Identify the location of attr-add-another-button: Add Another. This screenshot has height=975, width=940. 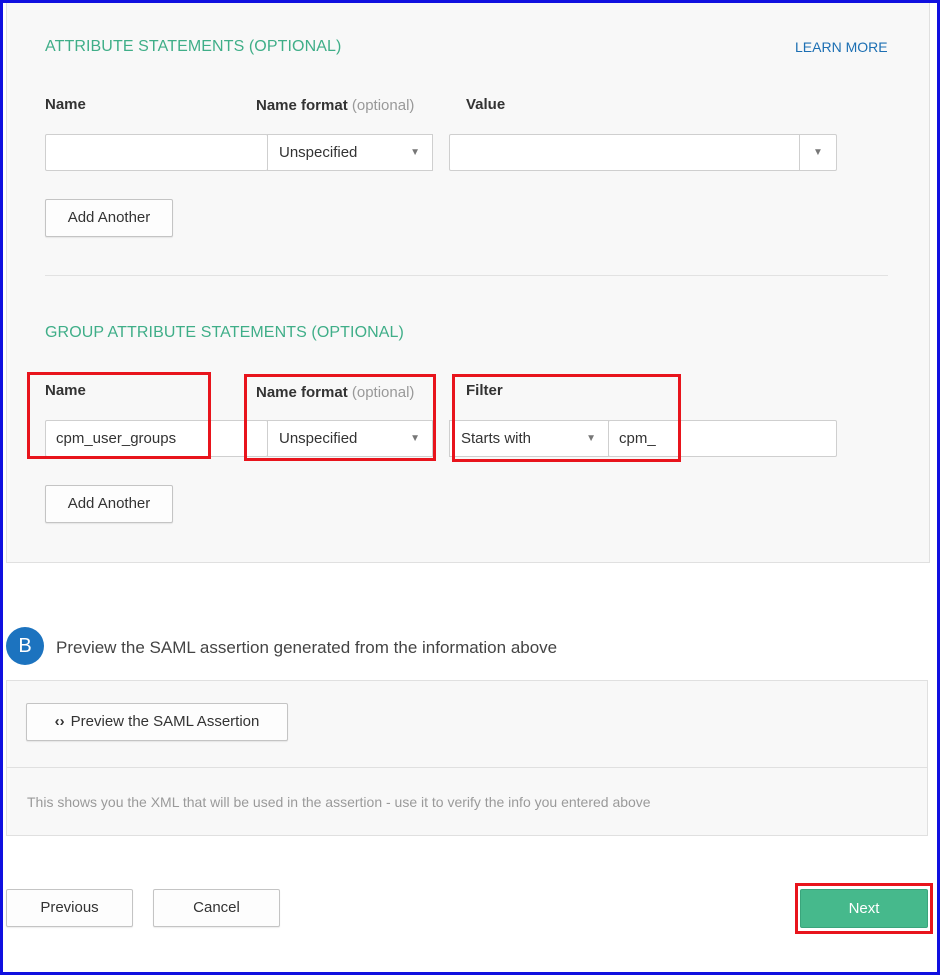
(109, 218).